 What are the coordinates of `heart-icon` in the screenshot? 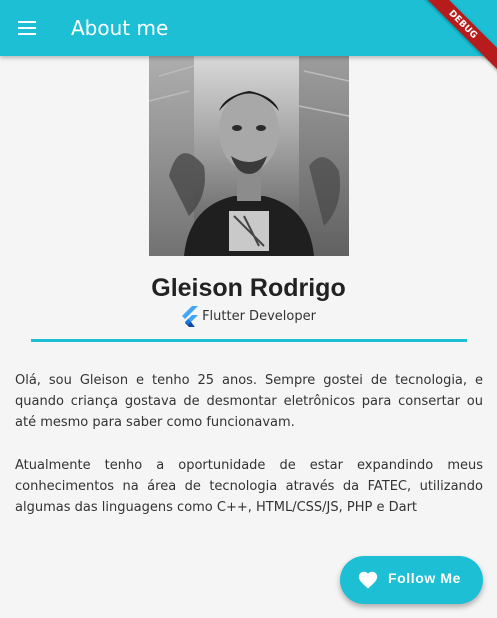 It's located at (368, 580).